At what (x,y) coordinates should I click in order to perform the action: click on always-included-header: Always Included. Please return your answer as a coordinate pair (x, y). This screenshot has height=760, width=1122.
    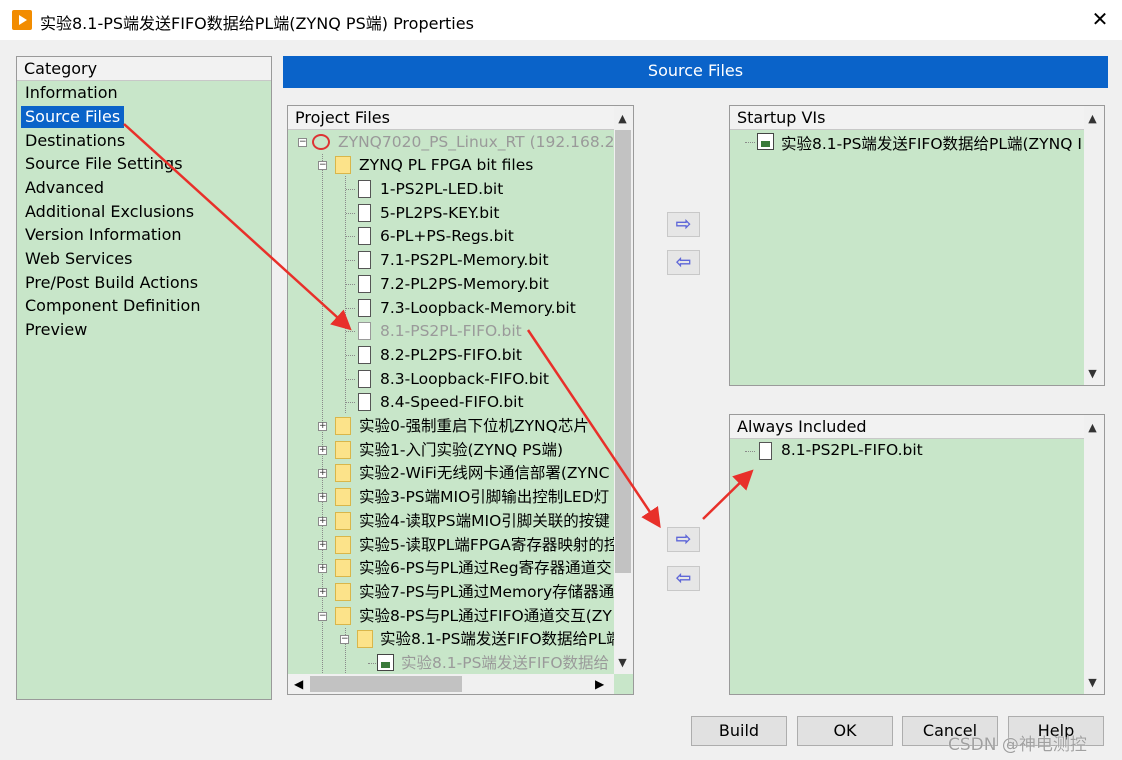
    Looking at the image, I should click on (907, 427).